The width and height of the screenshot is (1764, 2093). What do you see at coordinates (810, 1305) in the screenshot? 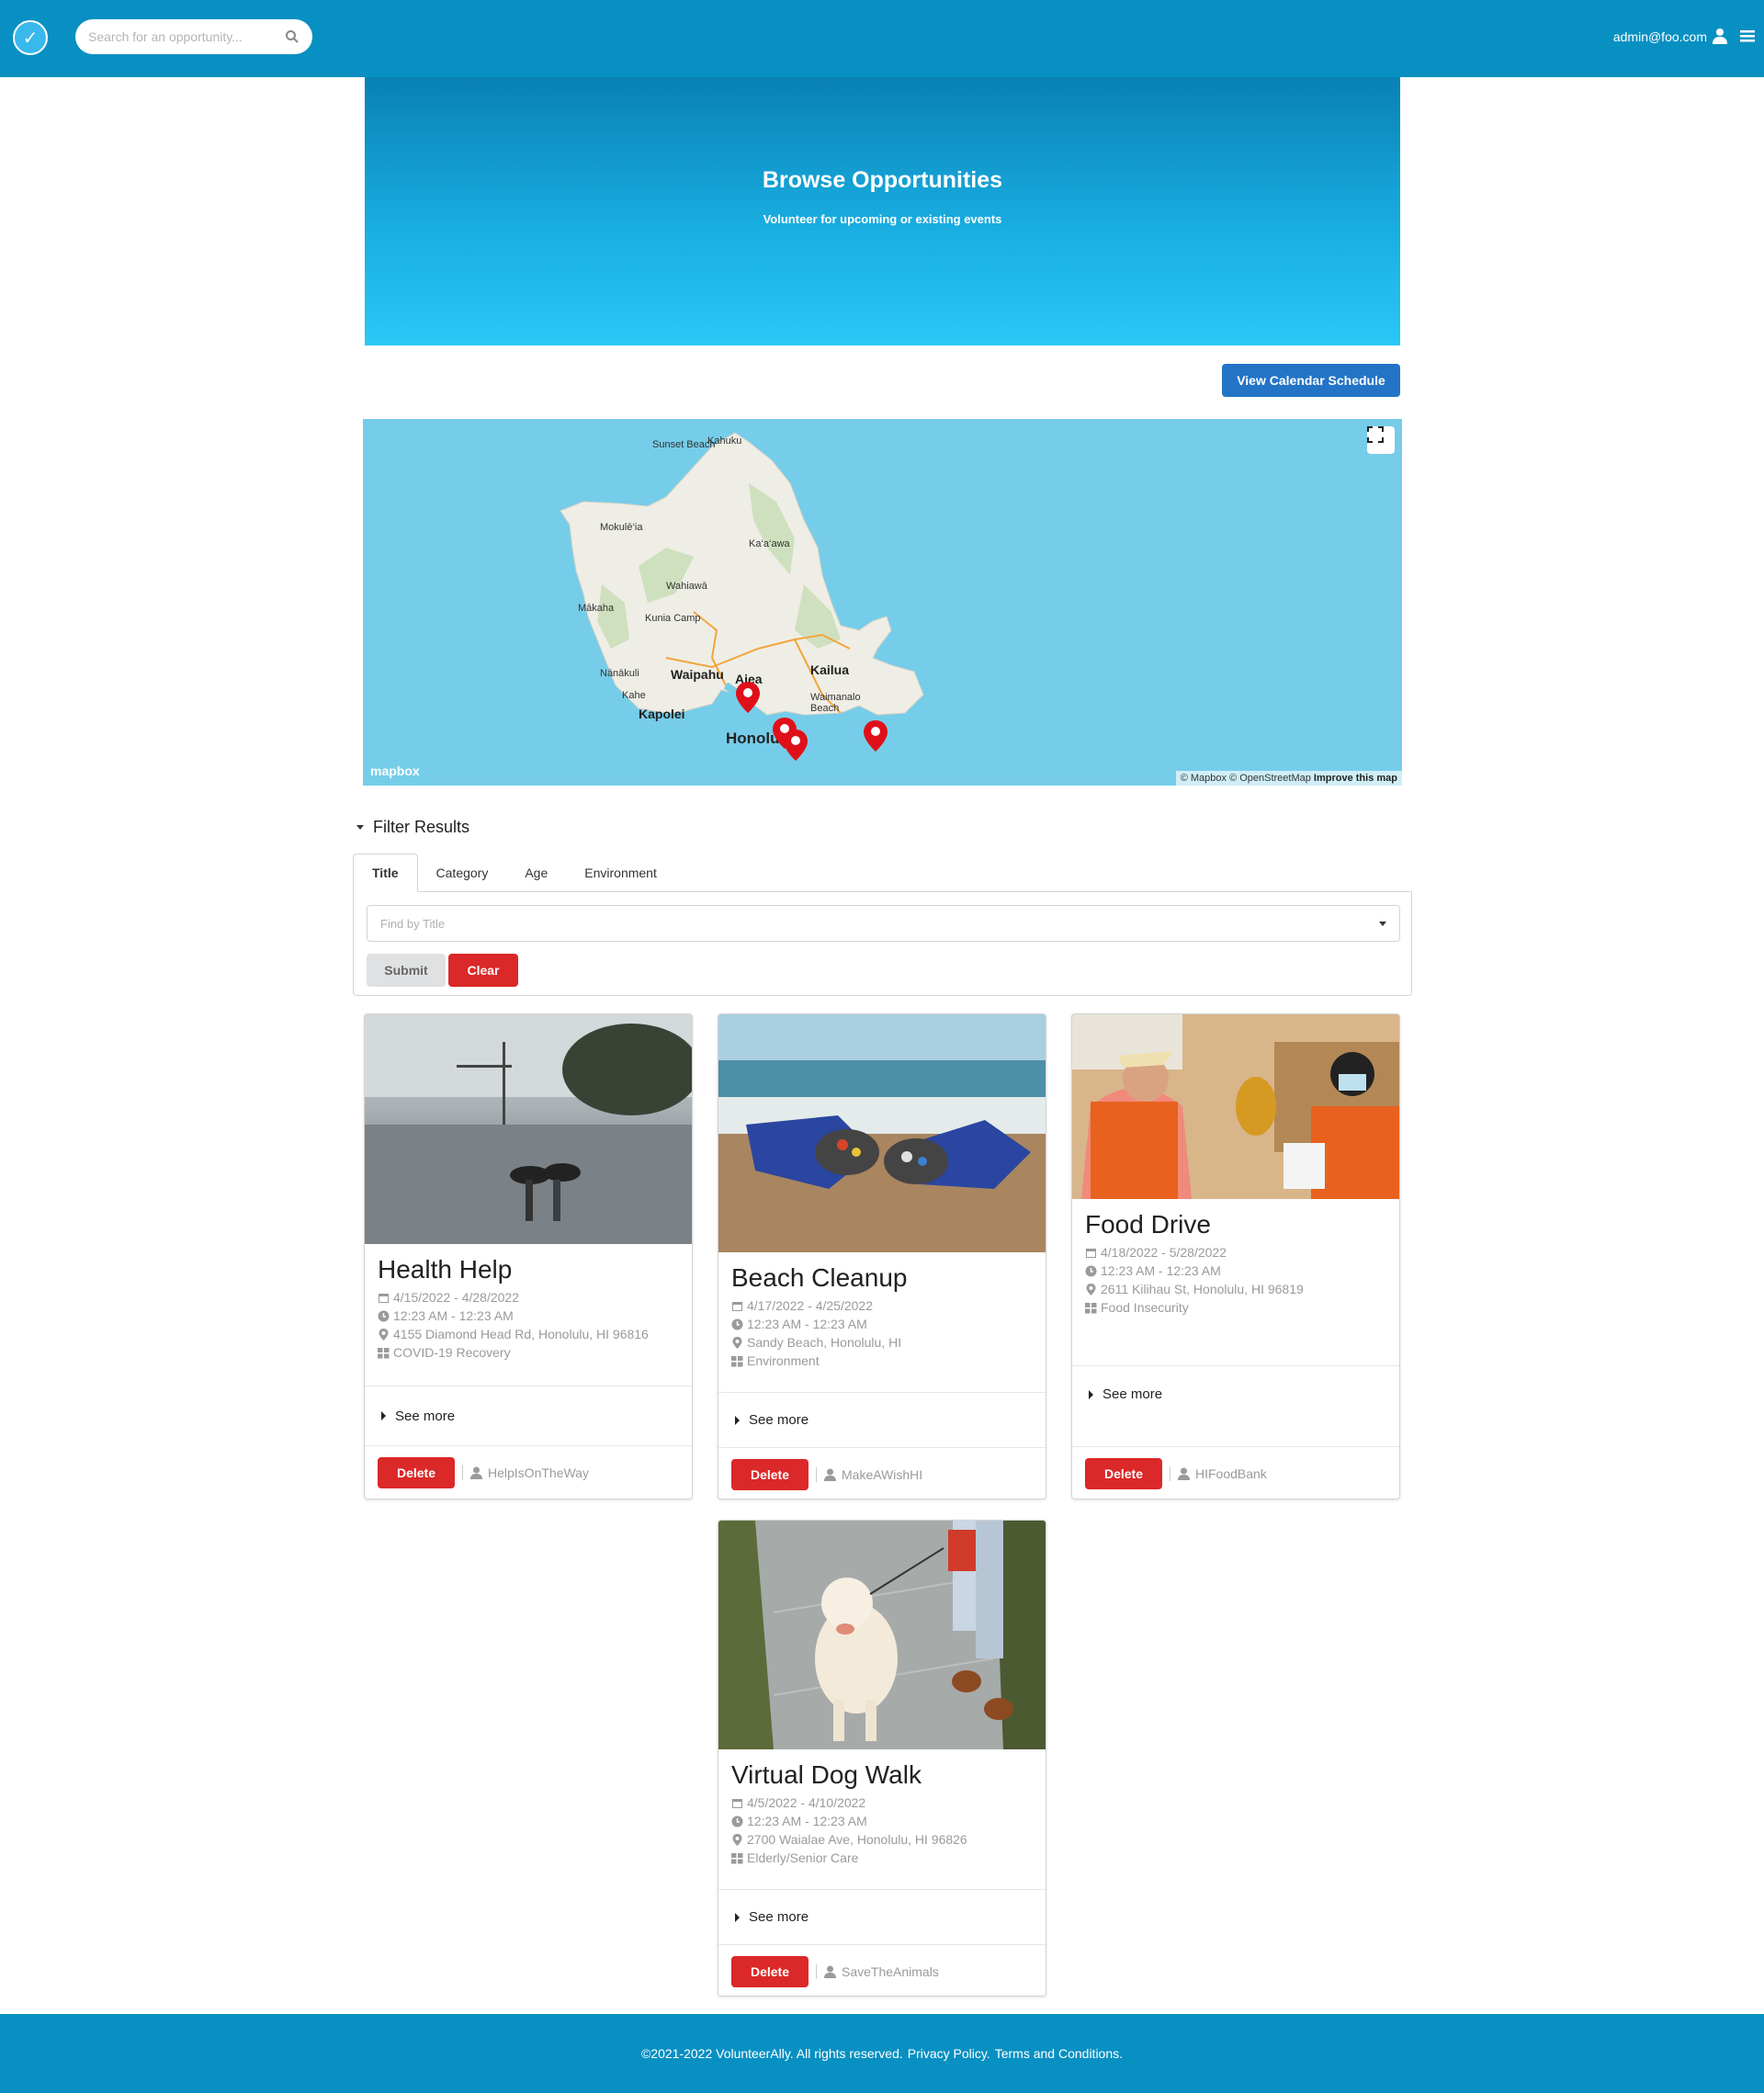
I see `card-dates-text: 4/17/2022 - 4/25/2022` at bounding box center [810, 1305].